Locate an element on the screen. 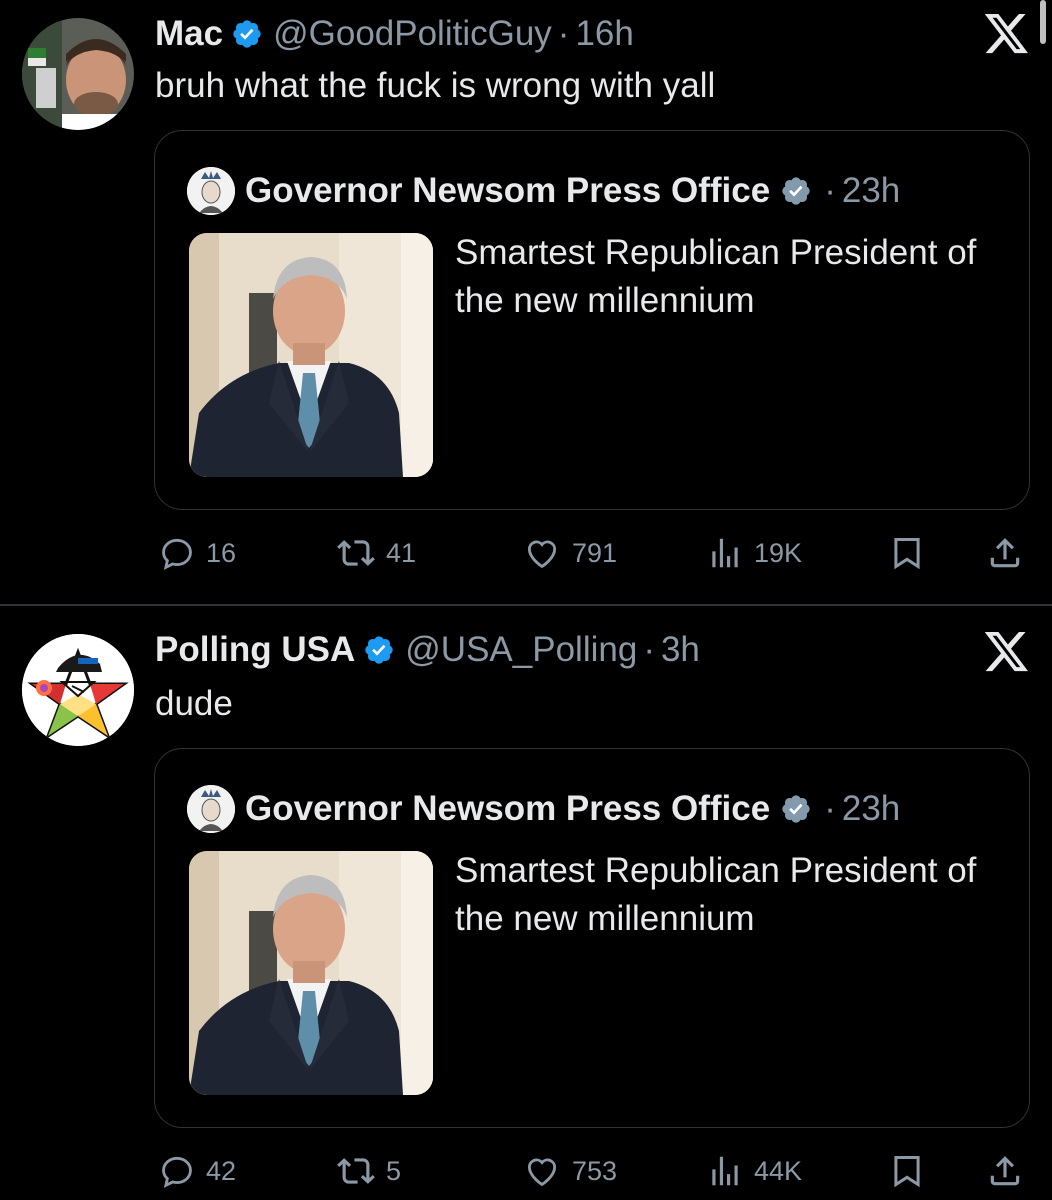 This screenshot has height=1200, width=1052. tweet-text: dude is located at coordinates (194, 703).